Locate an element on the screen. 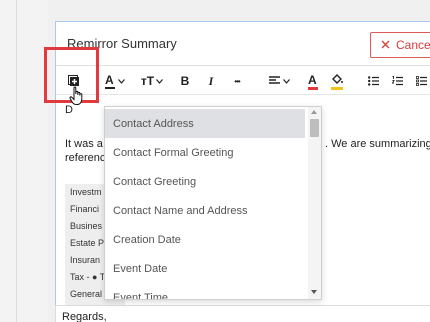 The height and width of the screenshot is (322, 430). text-color-glyph: A is located at coordinates (109, 80).